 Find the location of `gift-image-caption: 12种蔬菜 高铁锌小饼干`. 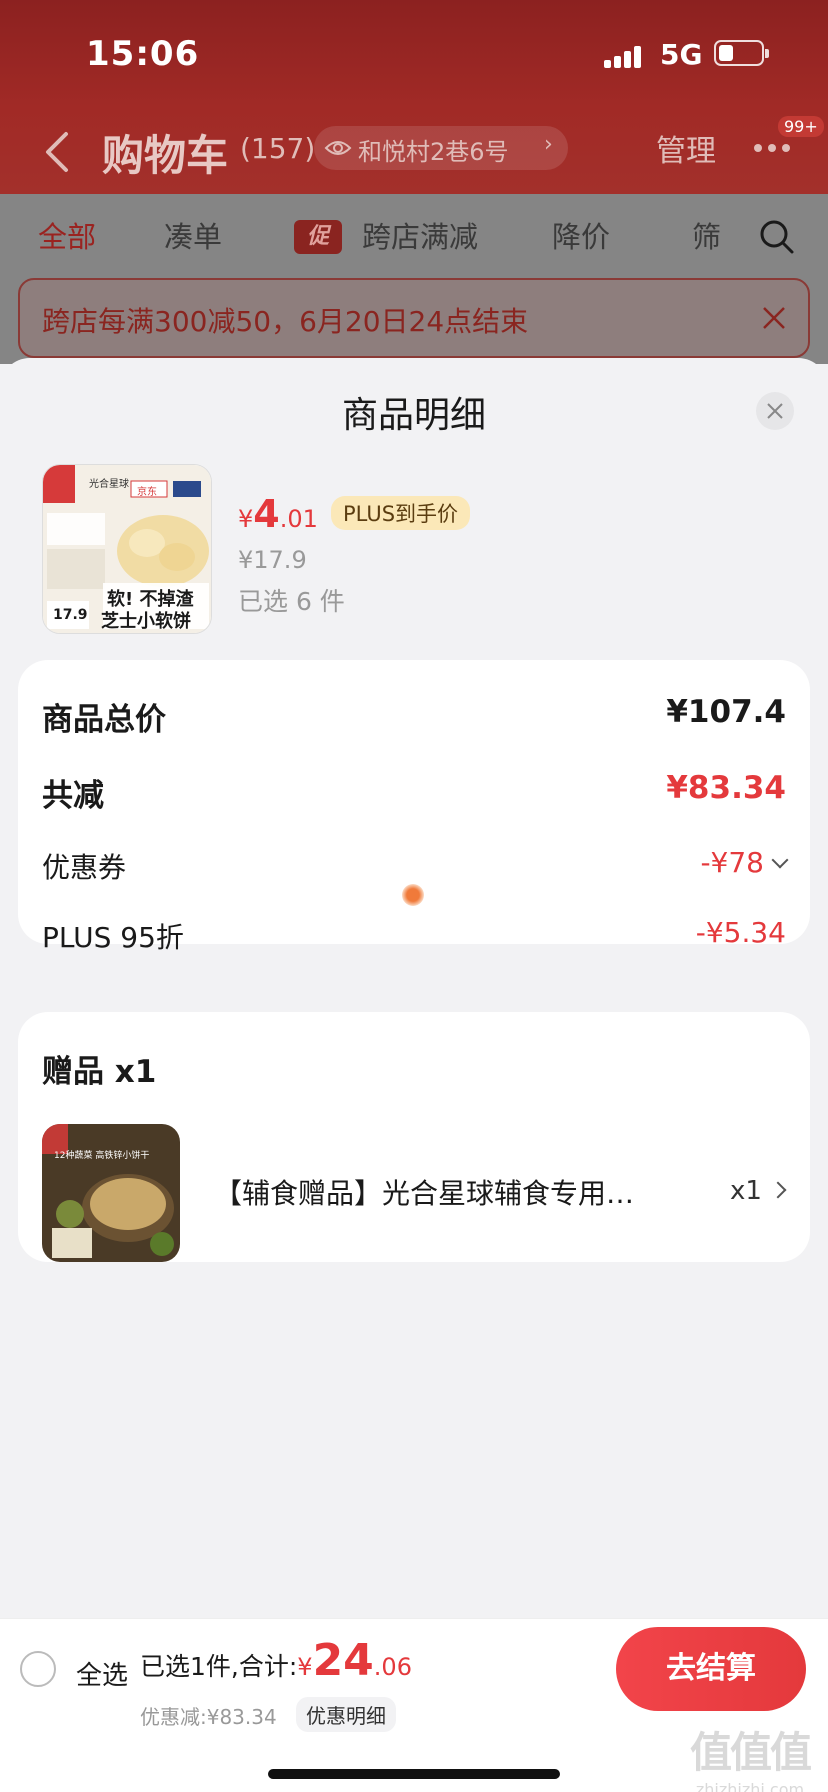

gift-image-caption: 12种蔬菜 高铁锌小饼干 is located at coordinates (102, 1156).